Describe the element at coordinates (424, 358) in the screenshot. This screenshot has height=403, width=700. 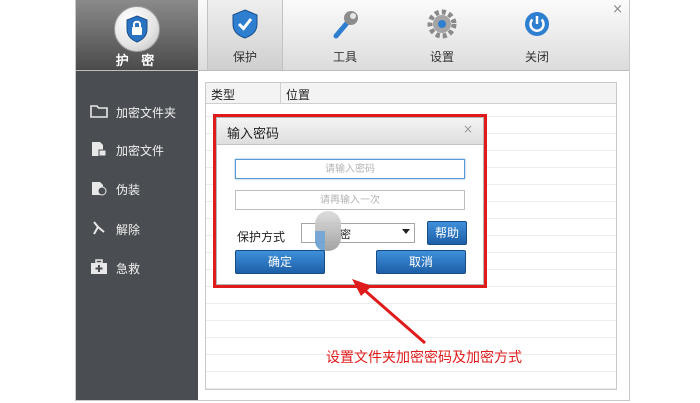
I see `annotation-text: 设置文件夹加密密码及加密方式` at that location.